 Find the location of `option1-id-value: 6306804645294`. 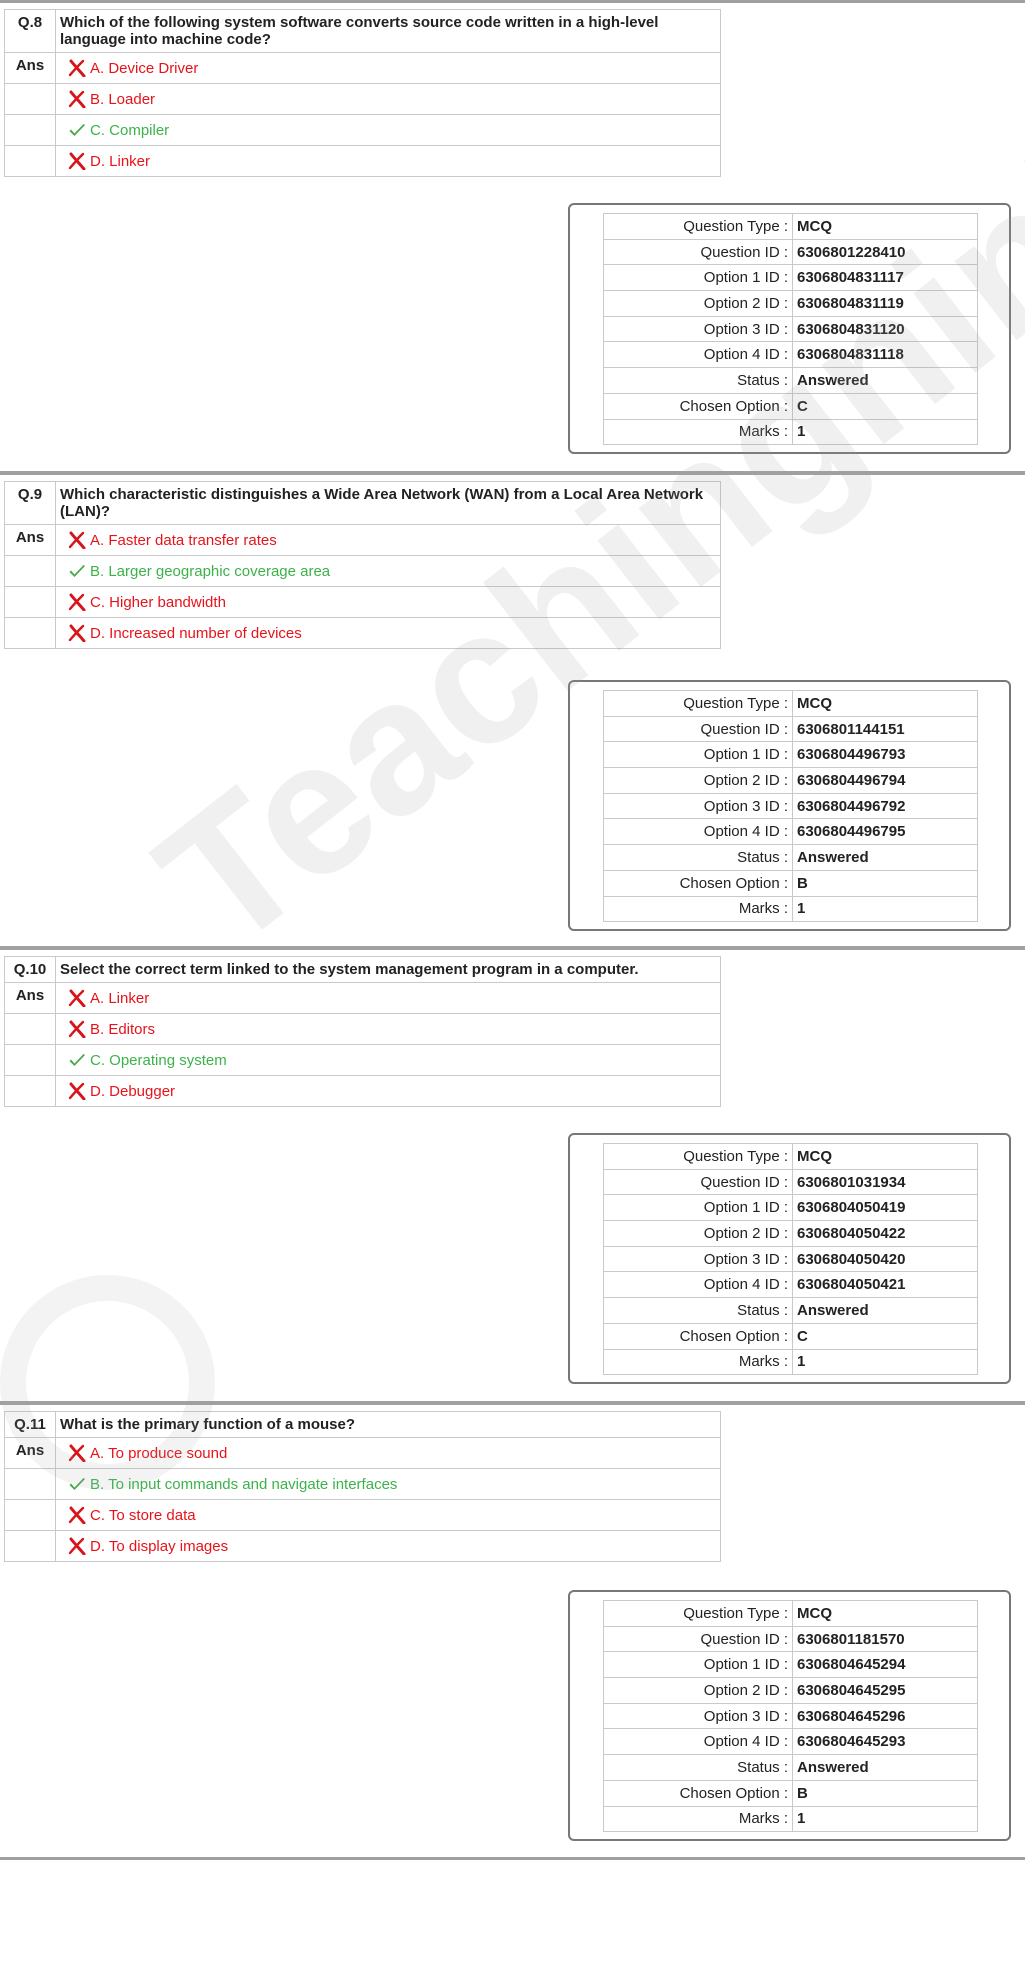

option1-id-value: 6306804645294 is located at coordinates (885, 1665).